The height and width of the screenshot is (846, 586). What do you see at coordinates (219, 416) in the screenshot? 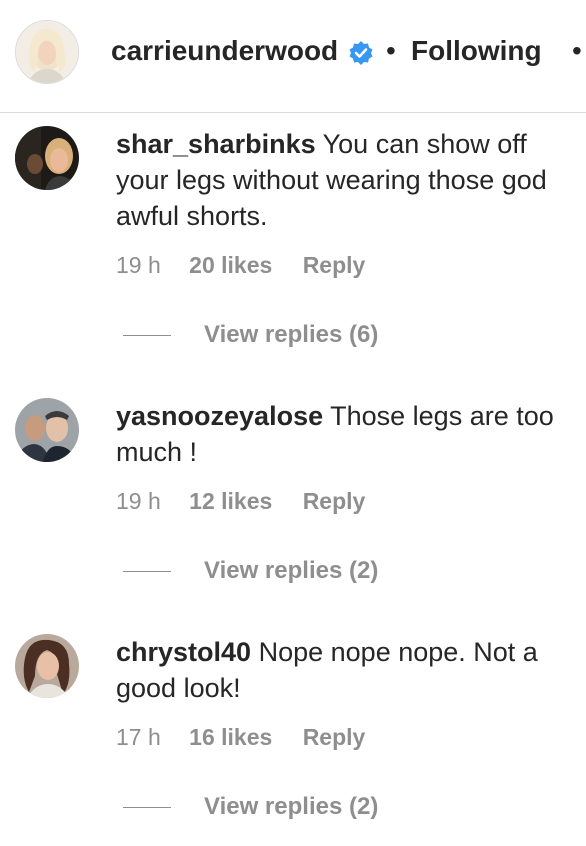
I see `comment-username: yasnoozeyalose` at bounding box center [219, 416].